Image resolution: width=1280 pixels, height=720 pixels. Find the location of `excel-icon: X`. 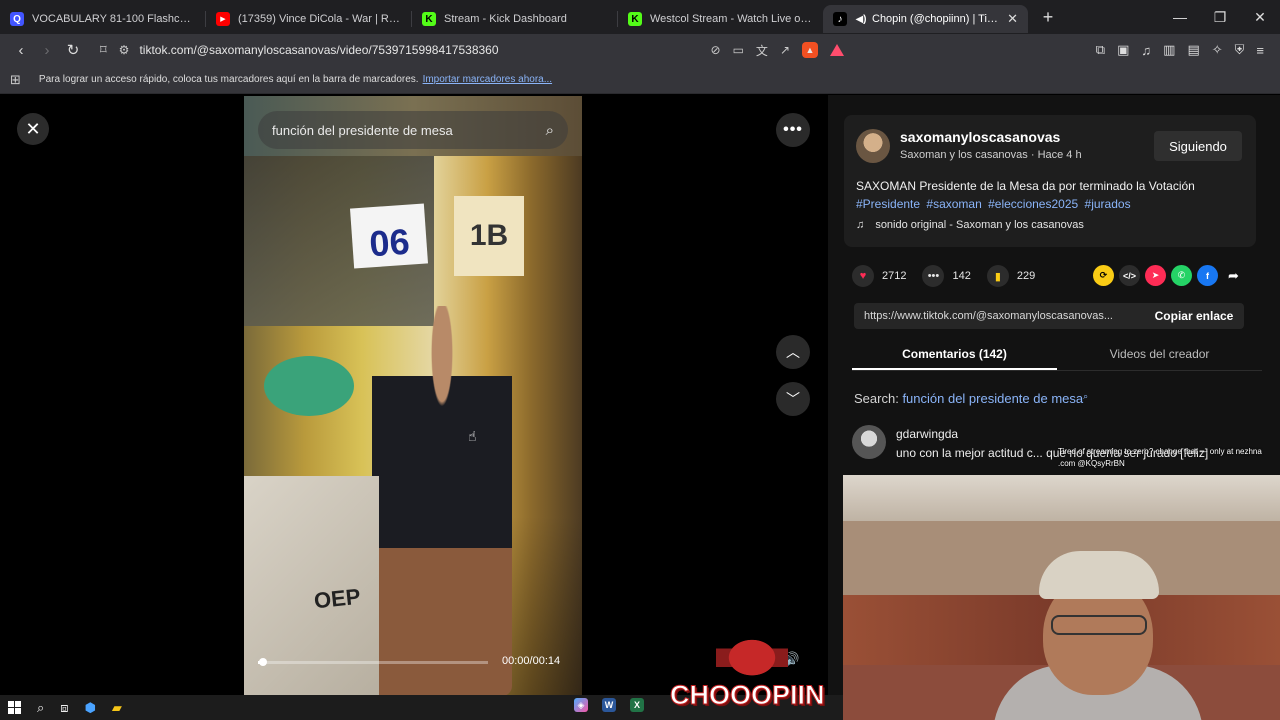

excel-icon: X is located at coordinates (637, 705).